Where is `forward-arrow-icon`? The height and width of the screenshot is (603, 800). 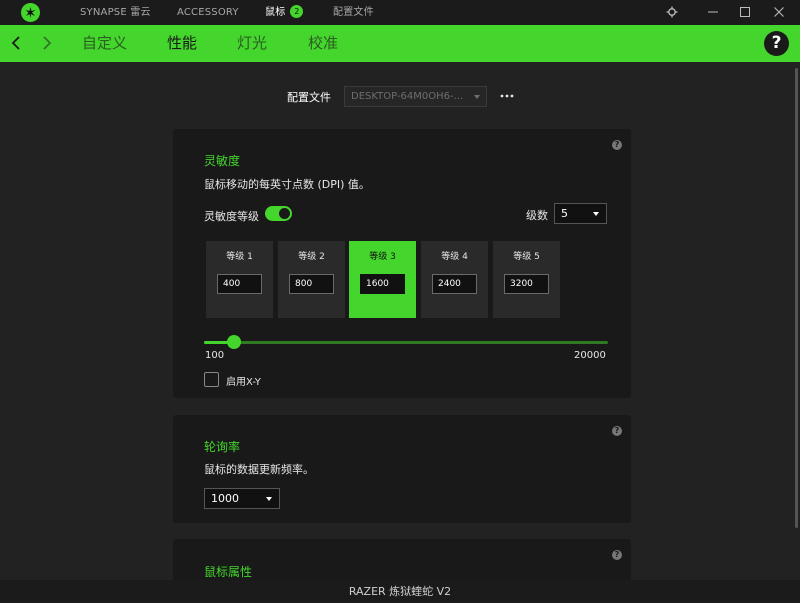
forward-arrow-icon is located at coordinates (46, 43).